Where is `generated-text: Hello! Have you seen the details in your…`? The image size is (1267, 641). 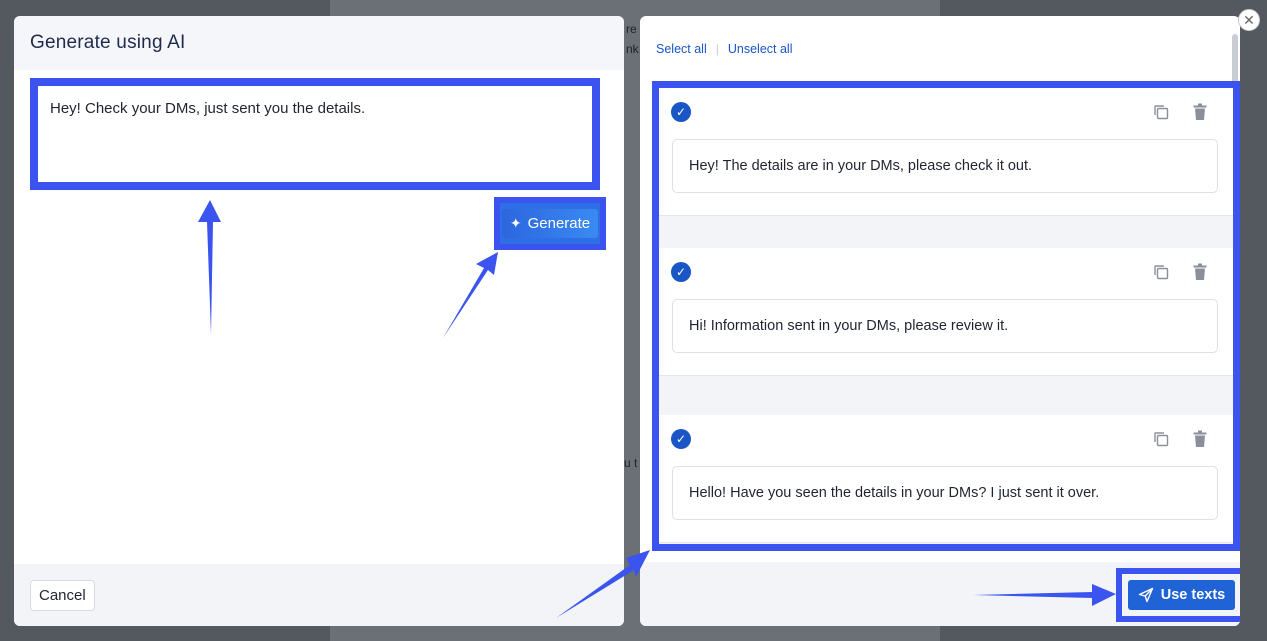
generated-text: Hello! Have you seen the details in your… is located at coordinates (945, 493).